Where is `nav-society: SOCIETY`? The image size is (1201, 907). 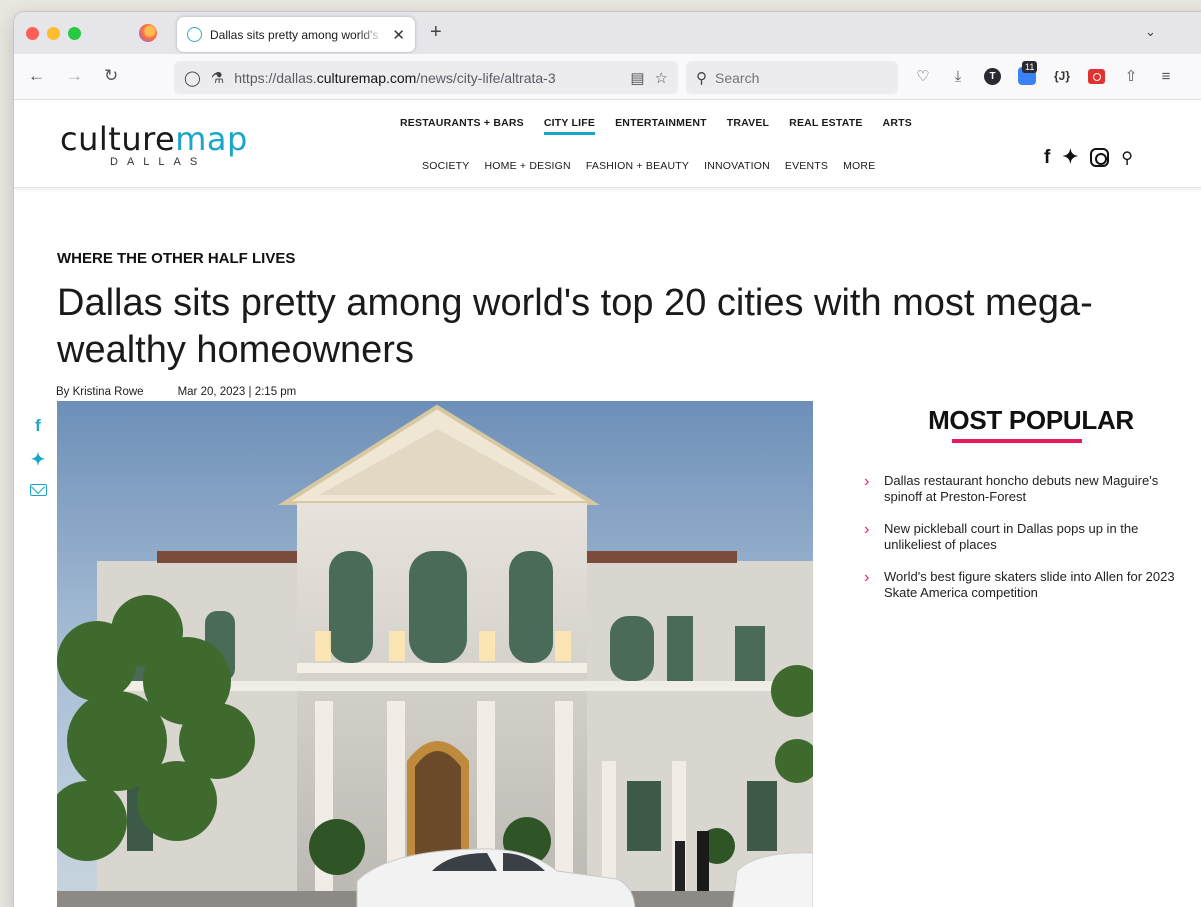 nav-society: SOCIETY is located at coordinates (446, 166).